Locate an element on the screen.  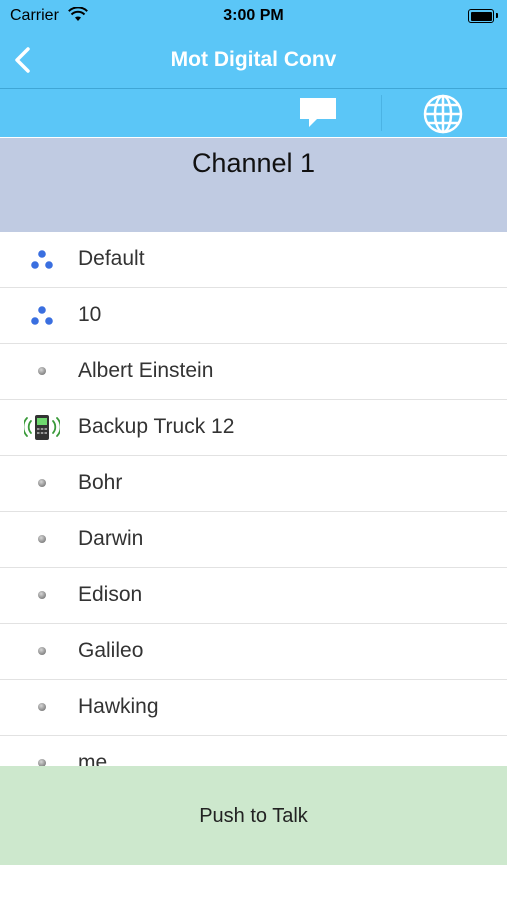
list-item: Hawking is located at coordinates (253, 708).